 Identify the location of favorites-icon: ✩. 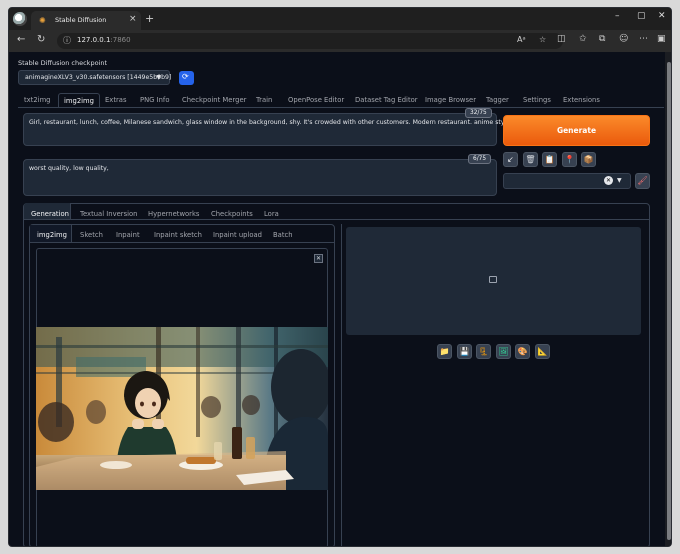
(583, 39).